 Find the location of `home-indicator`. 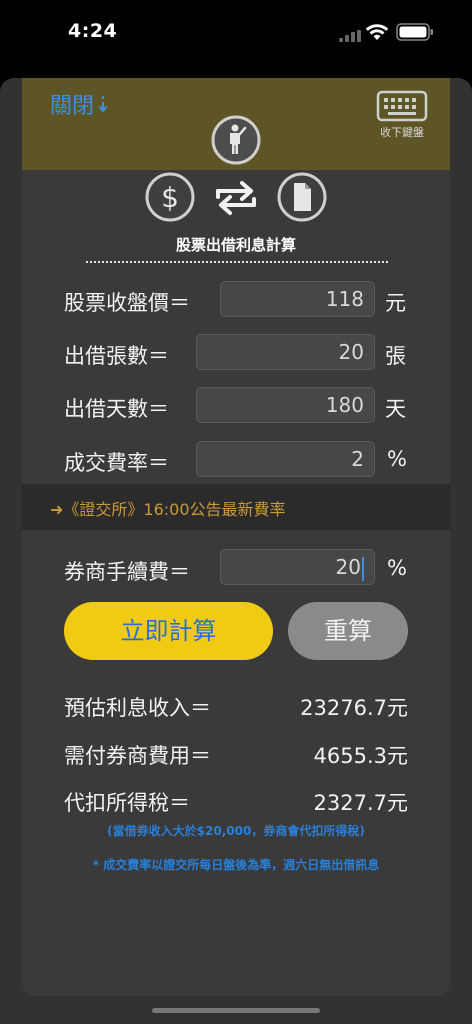

home-indicator is located at coordinates (236, 1010).